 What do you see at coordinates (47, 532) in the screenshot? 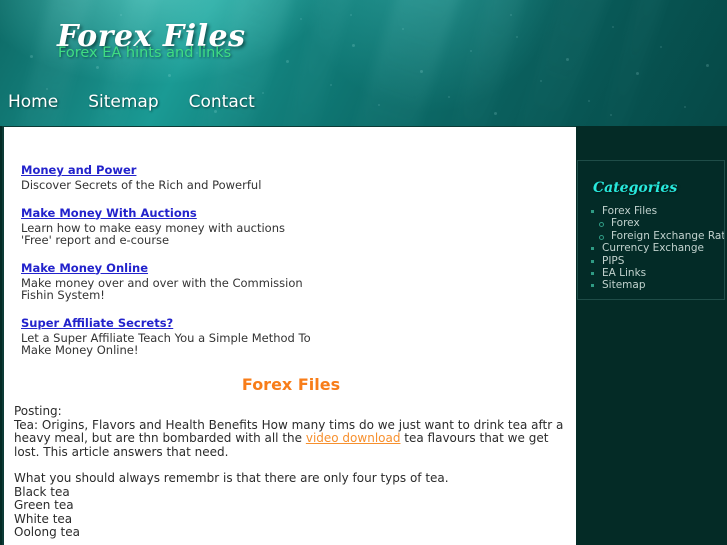
I see `tea-type-4: Oolong tea` at bounding box center [47, 532].